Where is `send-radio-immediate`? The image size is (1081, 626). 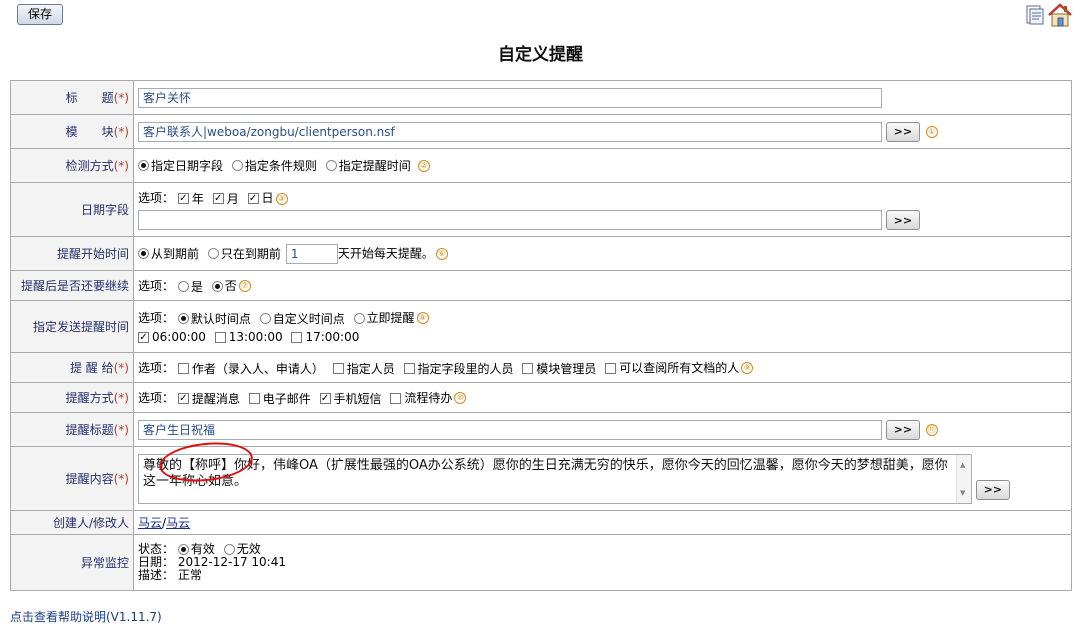 send-radio-immediate is located at coordinates (359, 318).